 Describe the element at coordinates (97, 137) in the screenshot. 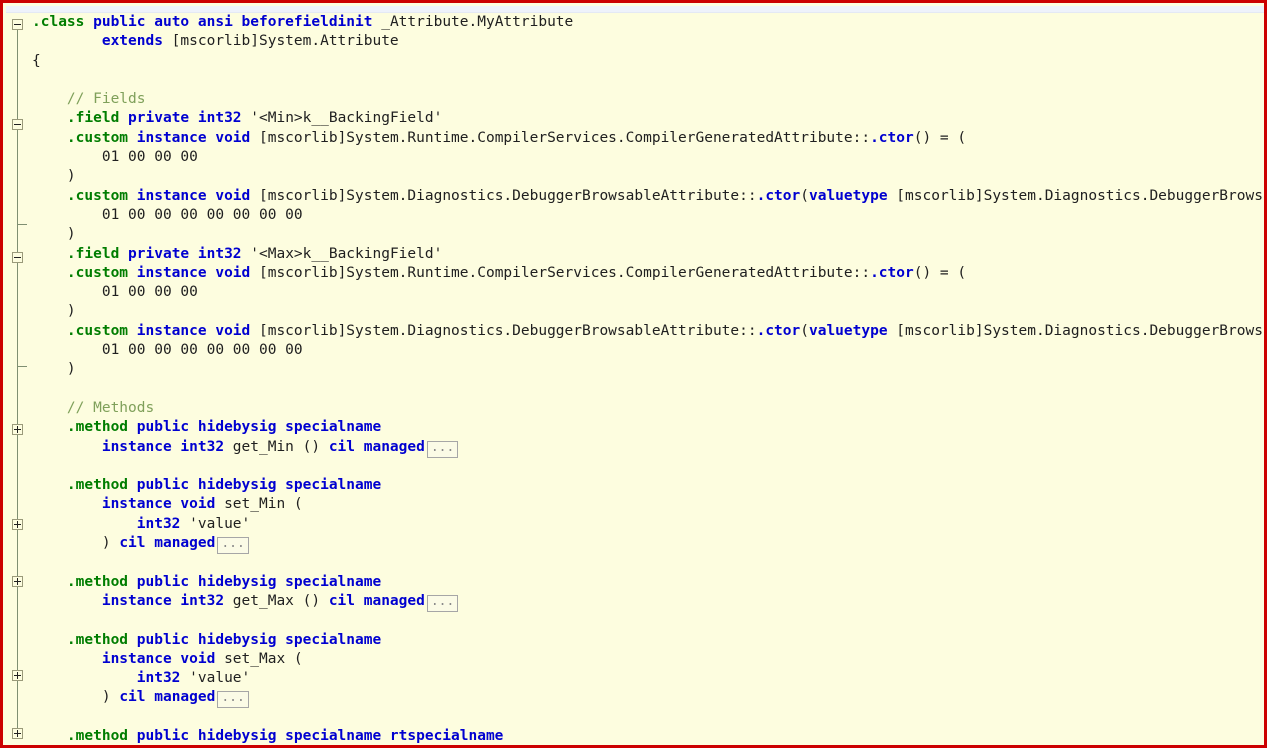

I see `code-token-dir: .custom` at that location.